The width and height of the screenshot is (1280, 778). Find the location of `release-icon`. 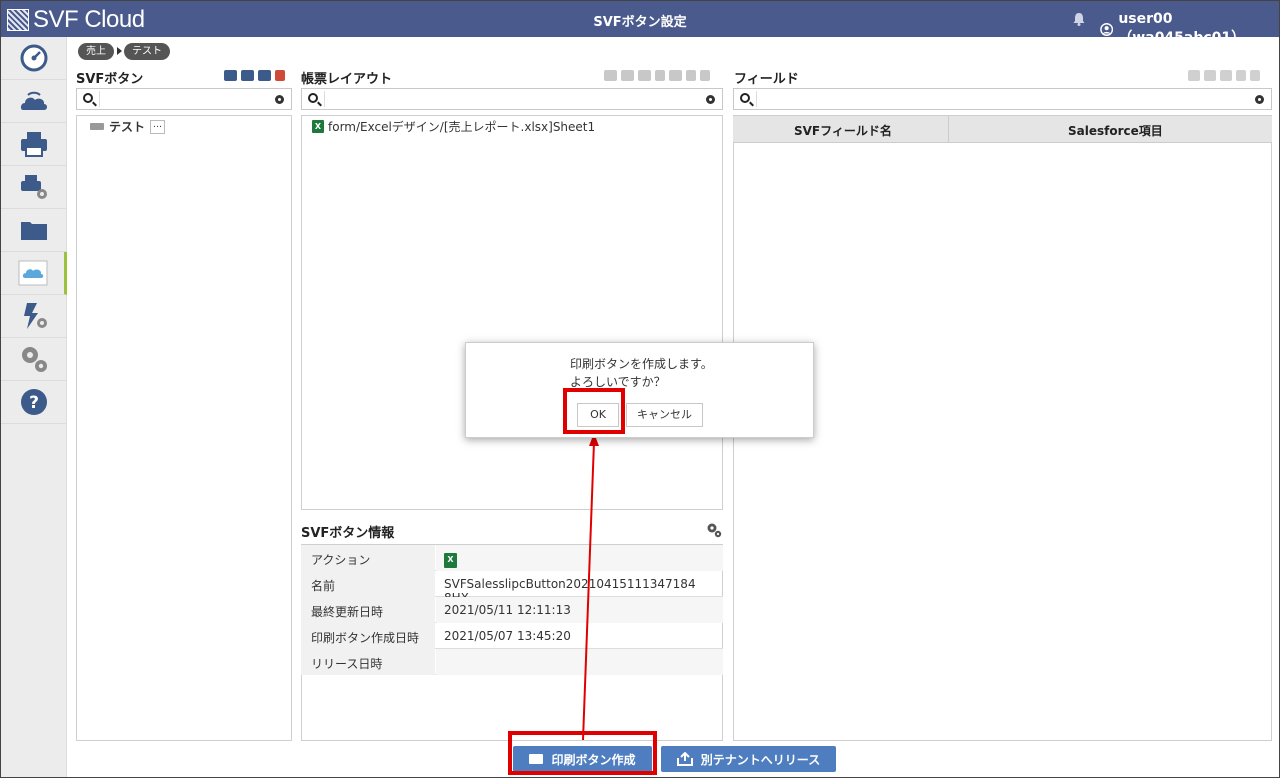

release-icon is located at coordinates (684, 759).